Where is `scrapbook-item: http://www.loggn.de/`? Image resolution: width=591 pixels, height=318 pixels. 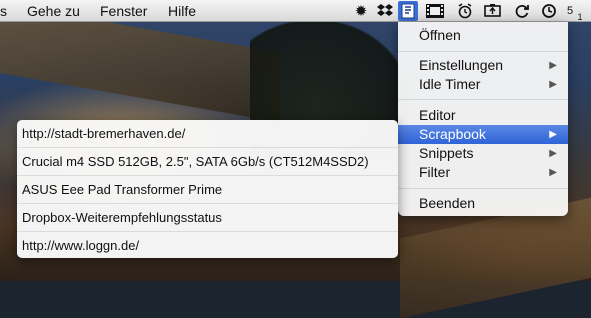
scrapbook-item: http://www.loggn.de/ is located at coordinates (207, 246).